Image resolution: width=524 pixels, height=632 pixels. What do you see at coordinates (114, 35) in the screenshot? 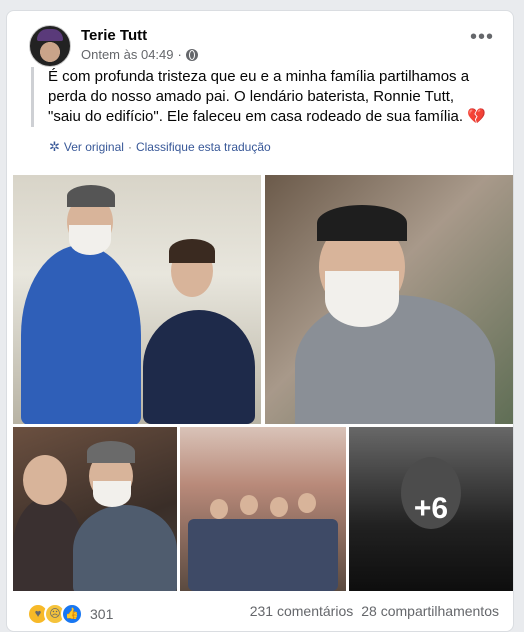
I see `author-name: Terie Tutt` at bounding box center [114, 35].